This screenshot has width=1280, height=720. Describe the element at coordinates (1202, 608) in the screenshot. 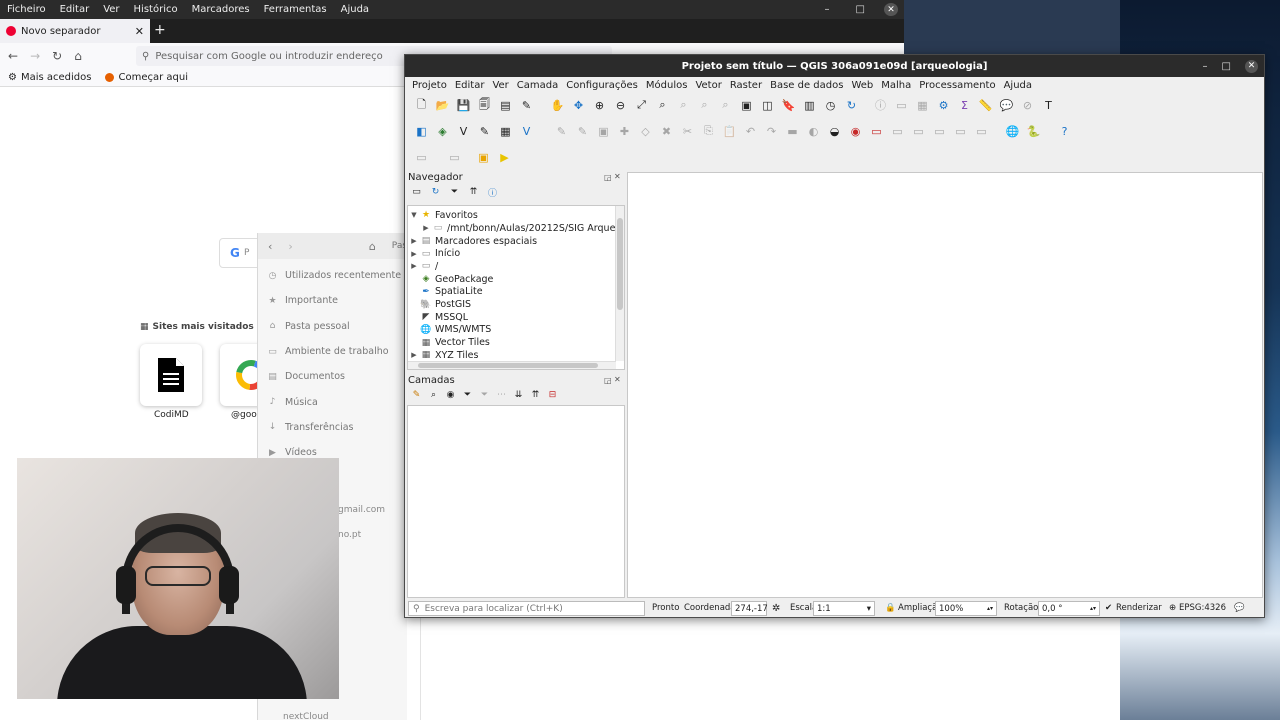

I see `crs-button: EPSG:4326` at that location.